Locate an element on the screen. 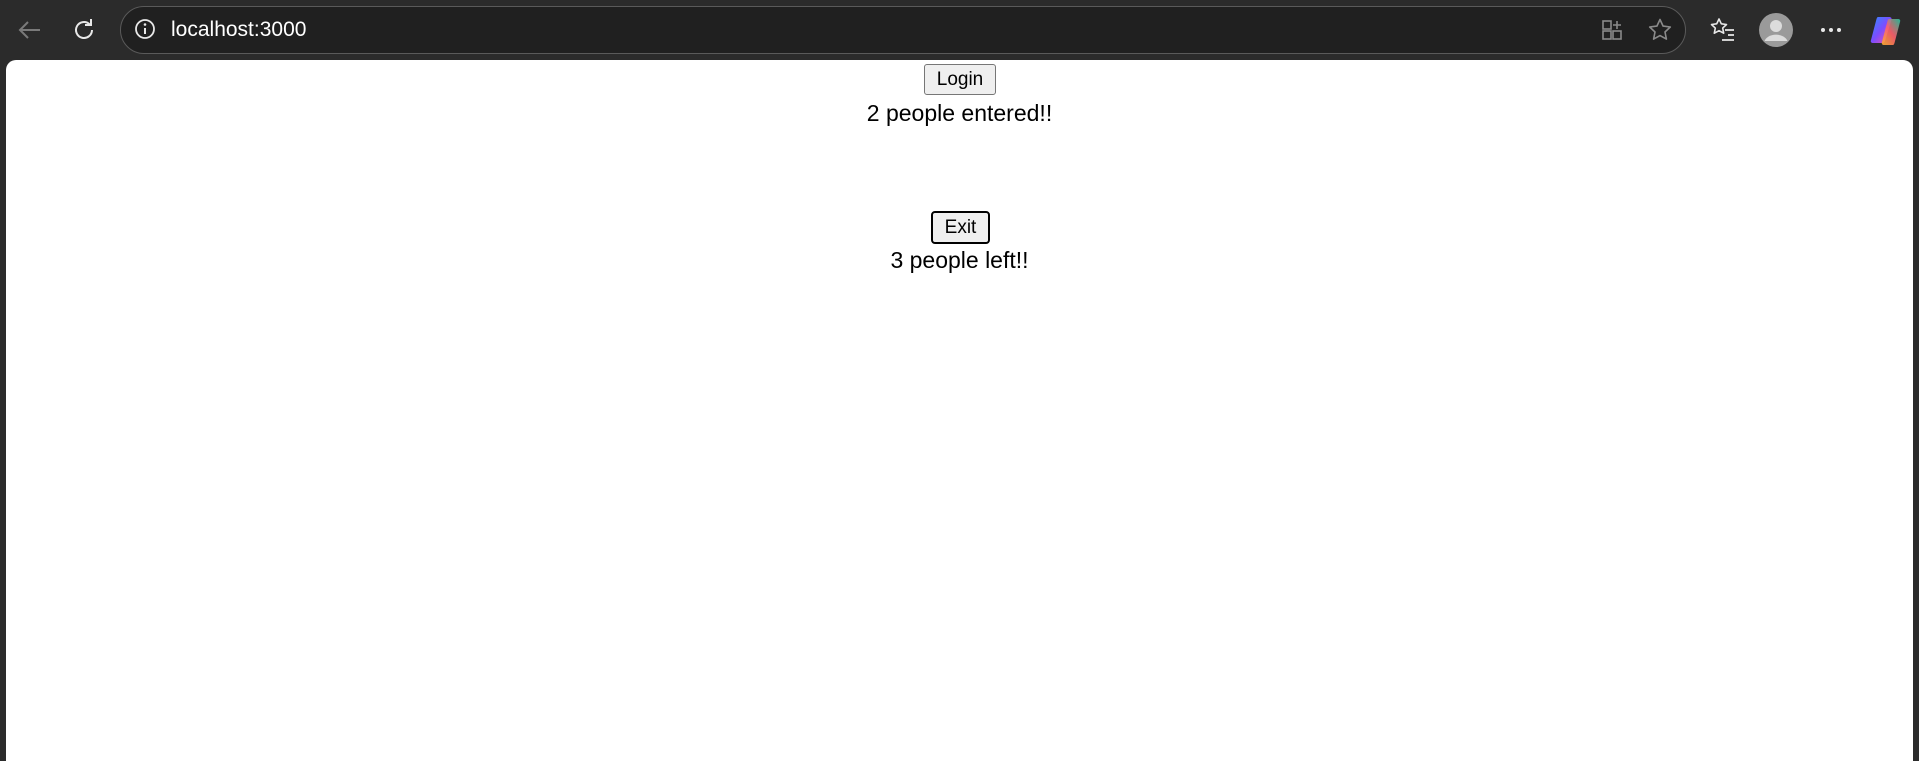  profile-button is located at coordinates (1776, 30).